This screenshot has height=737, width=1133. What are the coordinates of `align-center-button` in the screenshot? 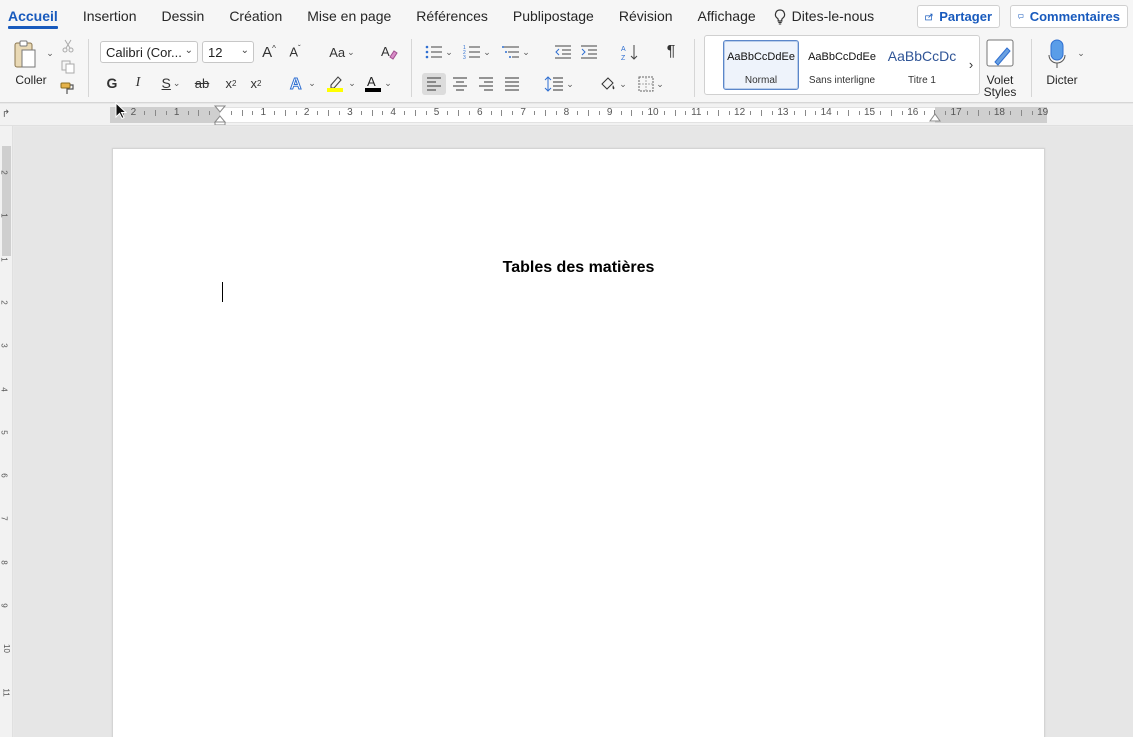 It's located at (460, 84).